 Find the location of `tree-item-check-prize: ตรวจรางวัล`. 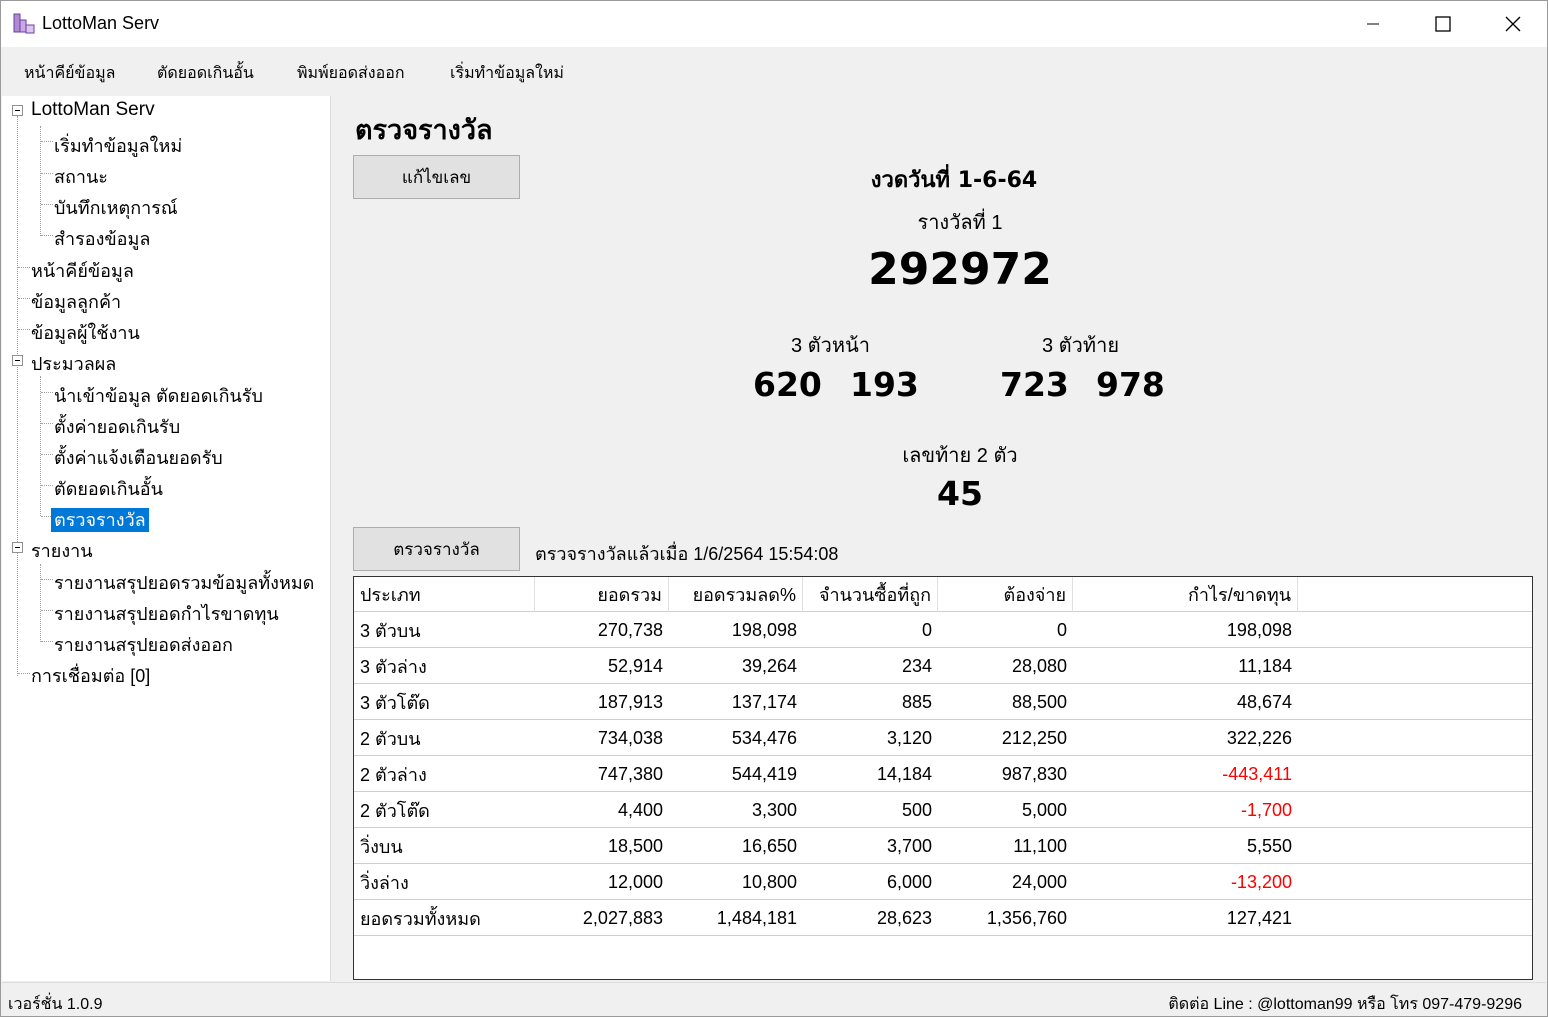

tree-item-check-prize: ตรวจรางวัล is located at coordinates (100, 519).